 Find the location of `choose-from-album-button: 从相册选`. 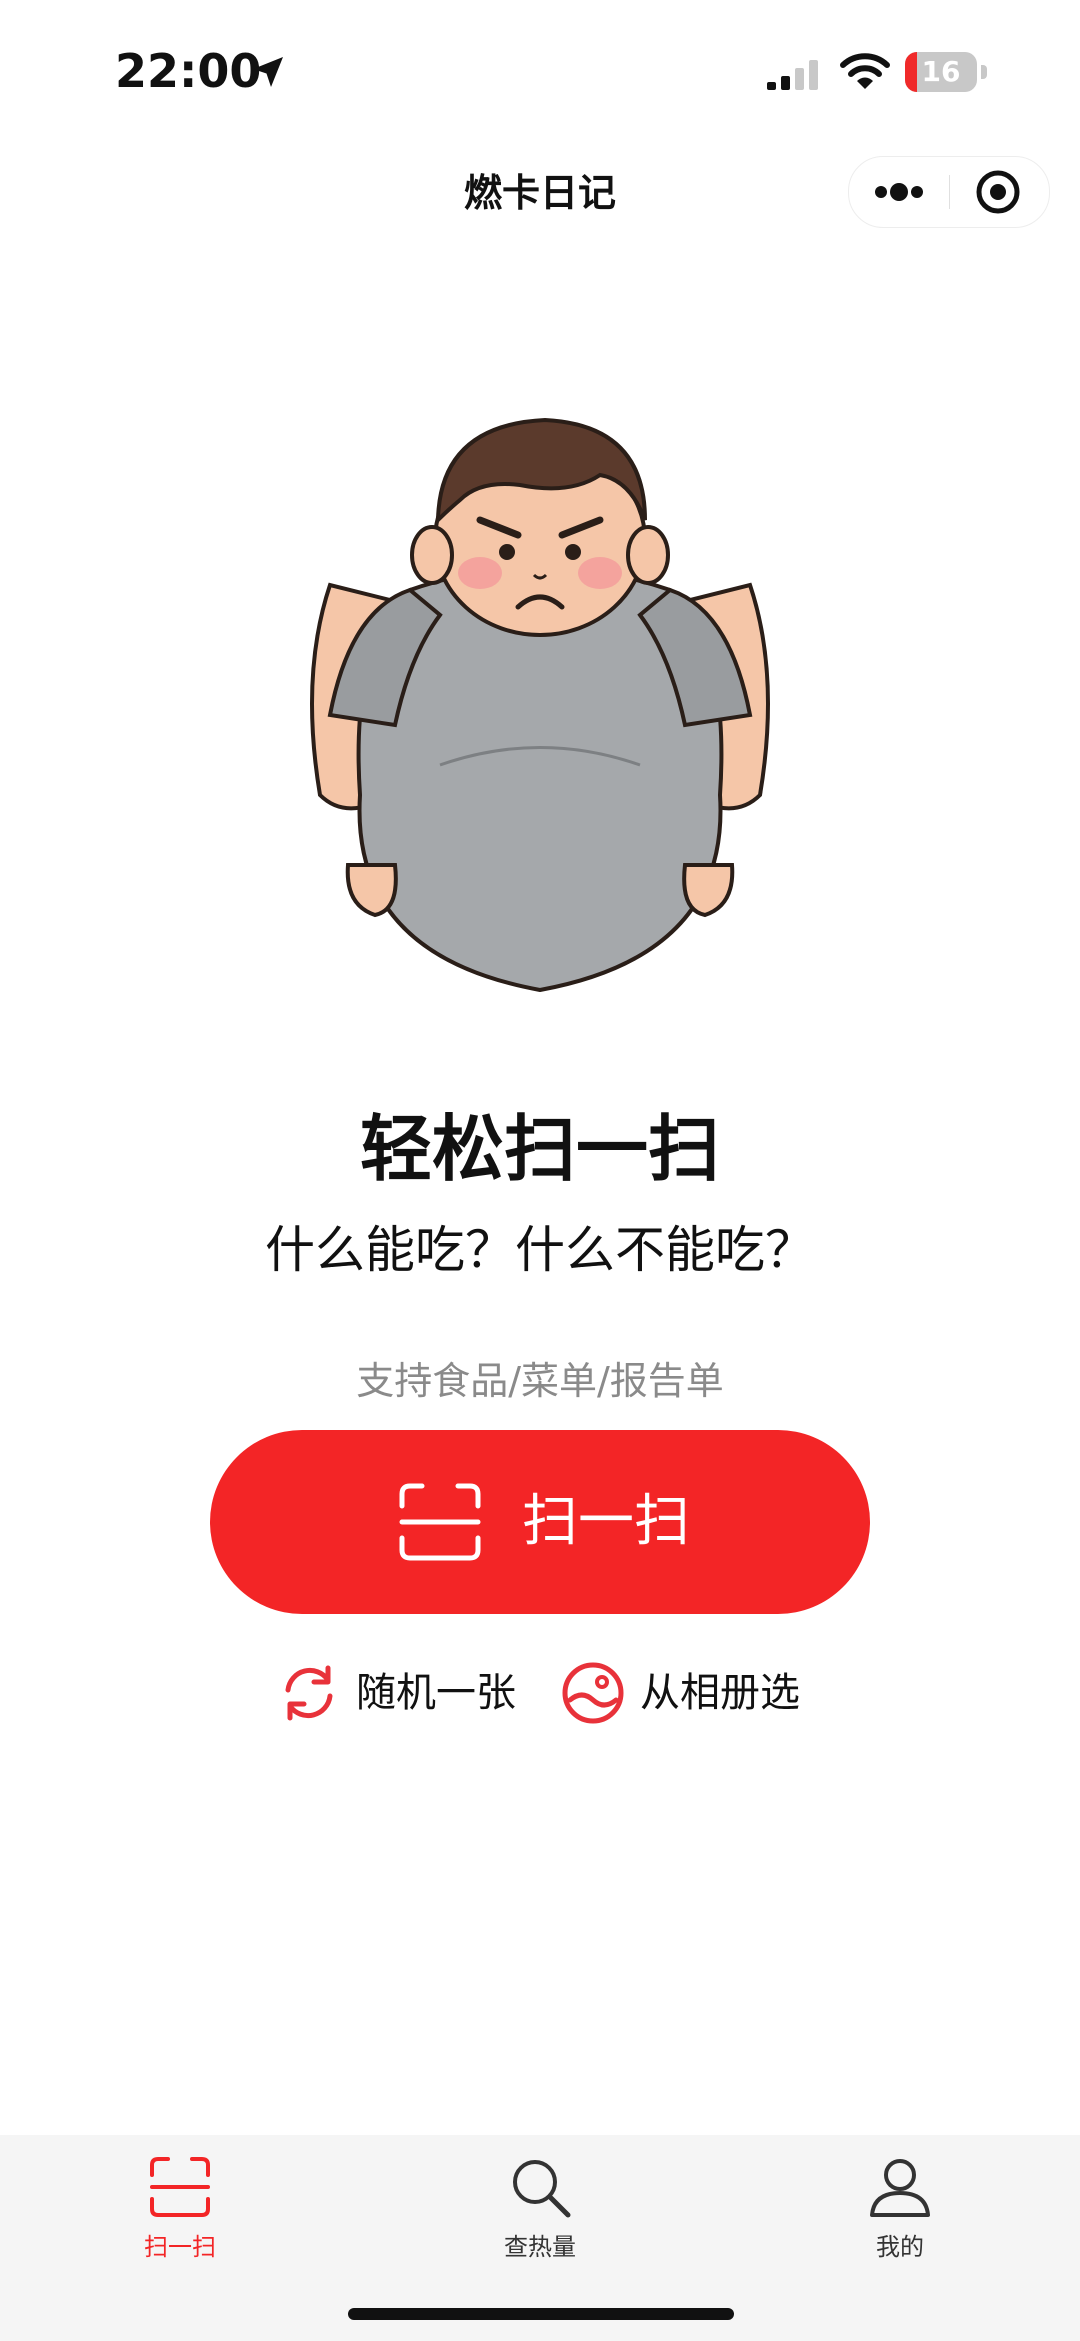

choose-from-album-button: 从相册选 is located at coordinates (685, 1693).